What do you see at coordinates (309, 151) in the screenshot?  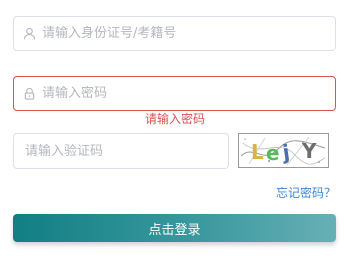 I see `captcha-char: Y` at bounding box center [309, 151].